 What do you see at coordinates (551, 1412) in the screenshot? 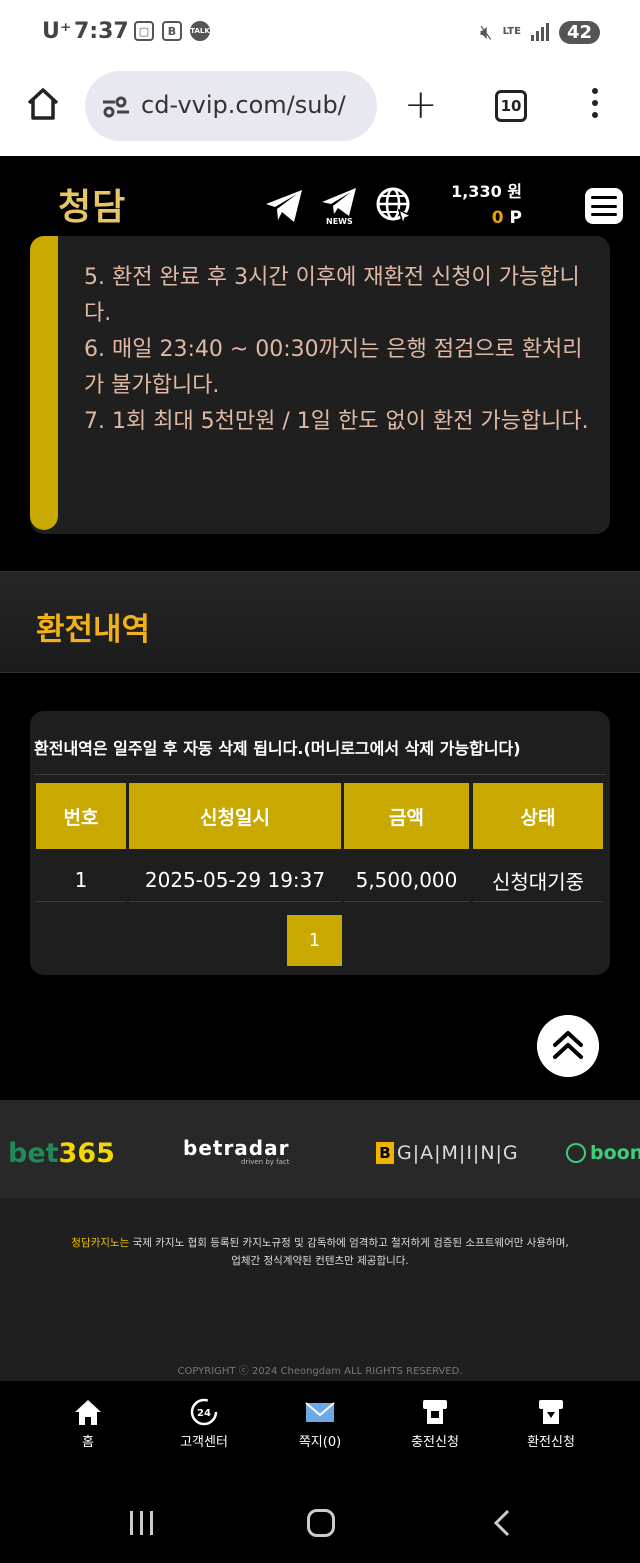
I see `withdraw-icon` at bounding box center [551, 1412].